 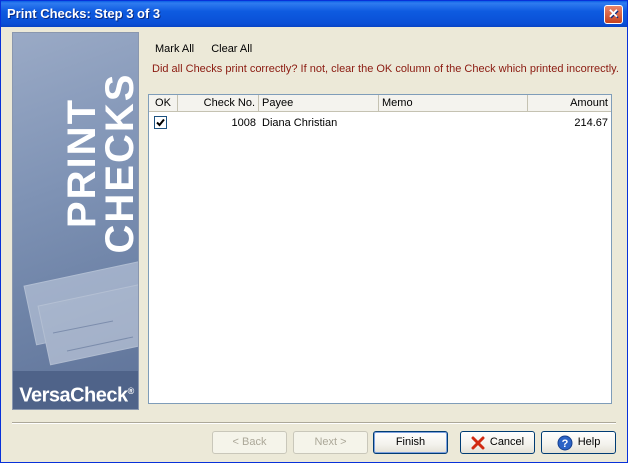 What do you see at coordinates (507, 442) in the screenshot?
I see `cancel-button-label: Cancel` at bounding box center [507, 442].